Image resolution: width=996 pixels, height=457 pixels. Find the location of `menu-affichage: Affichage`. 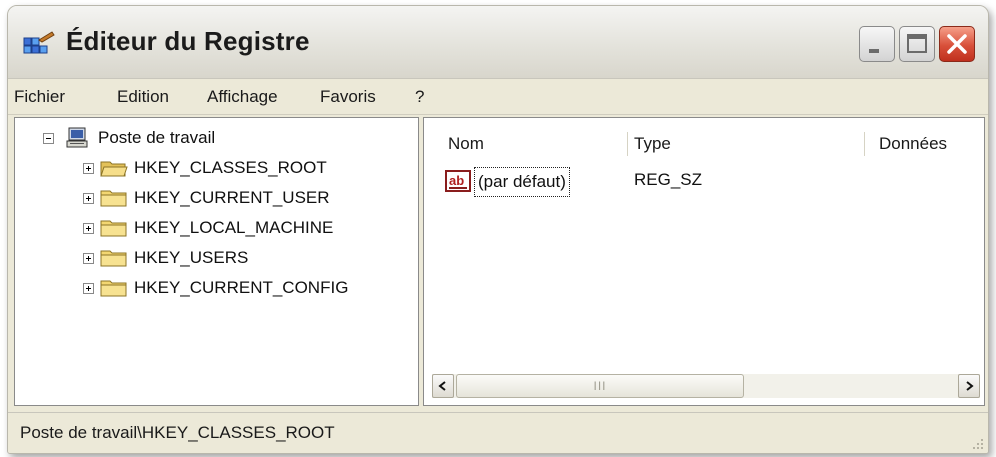

menu-affichage: Affichage is located at coordinates (242, 97).